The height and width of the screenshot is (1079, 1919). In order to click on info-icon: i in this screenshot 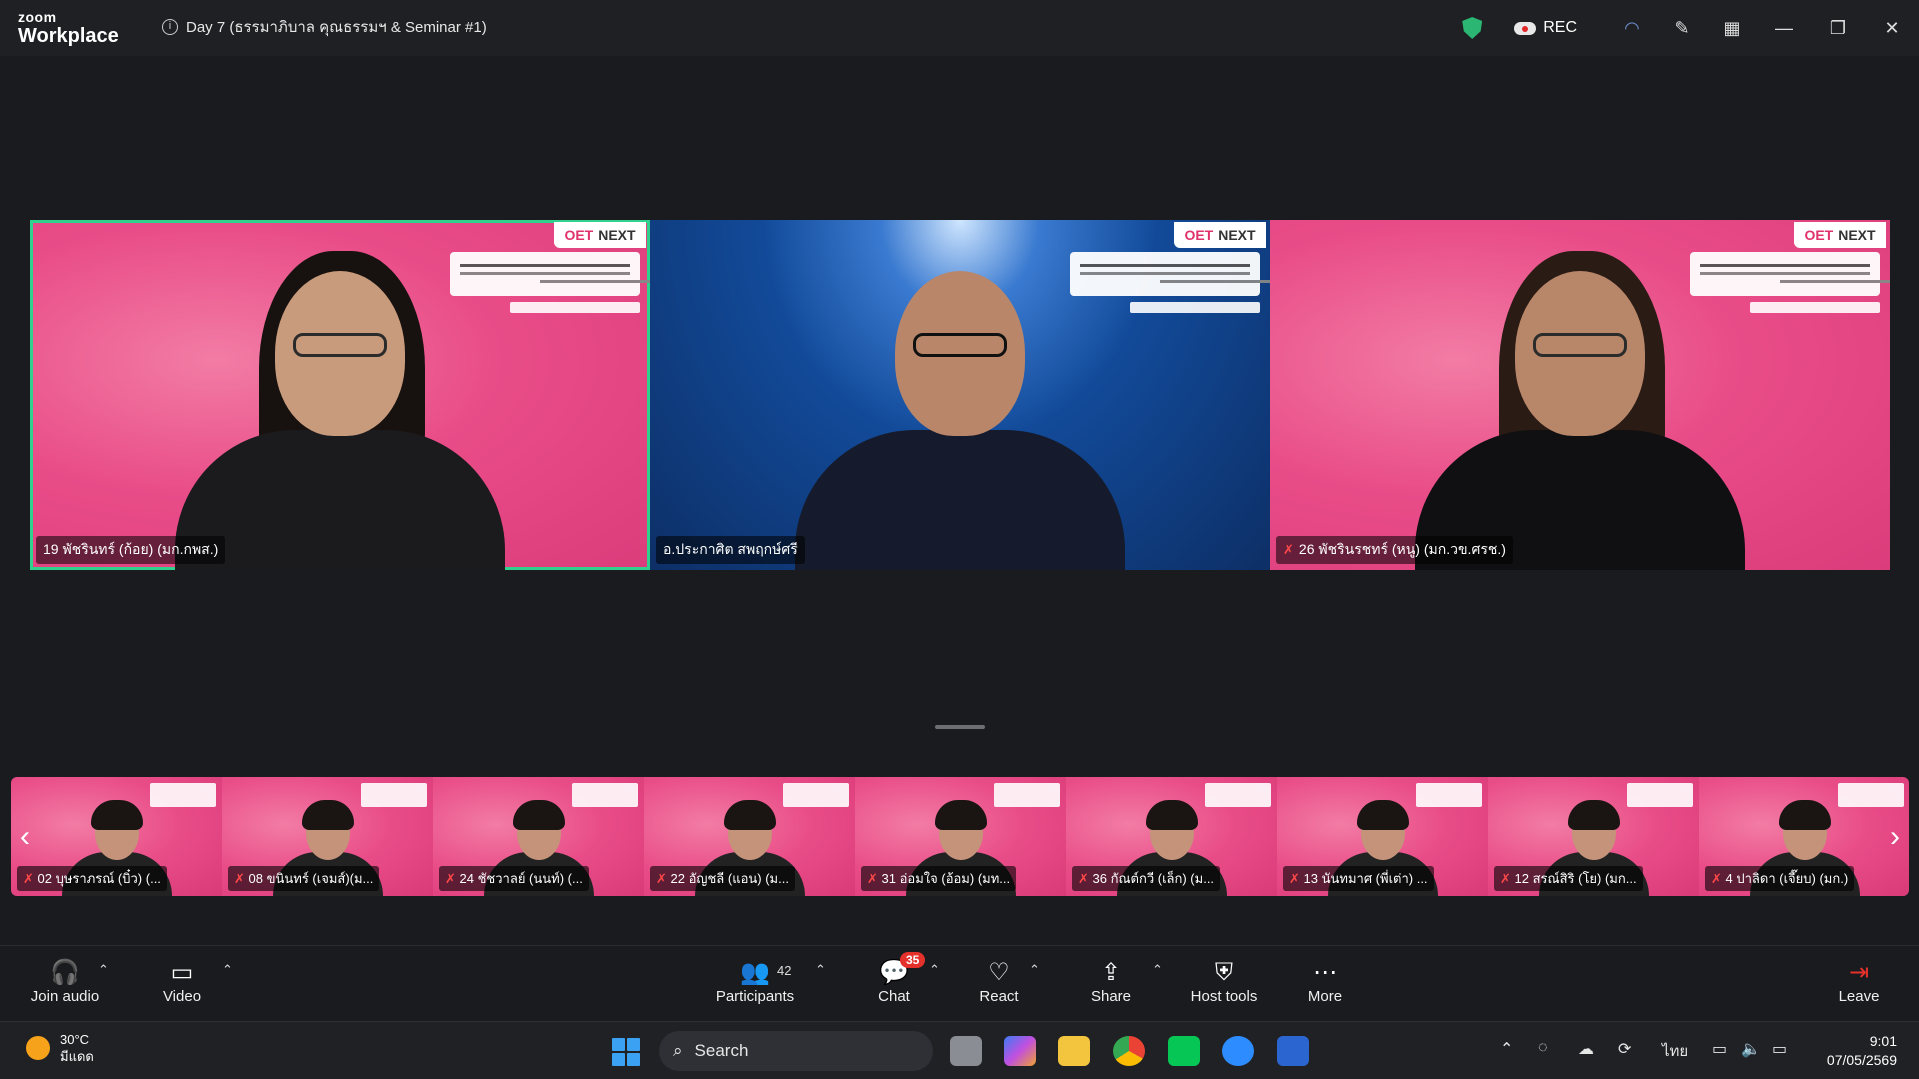, I will do `click(170, 27)`.